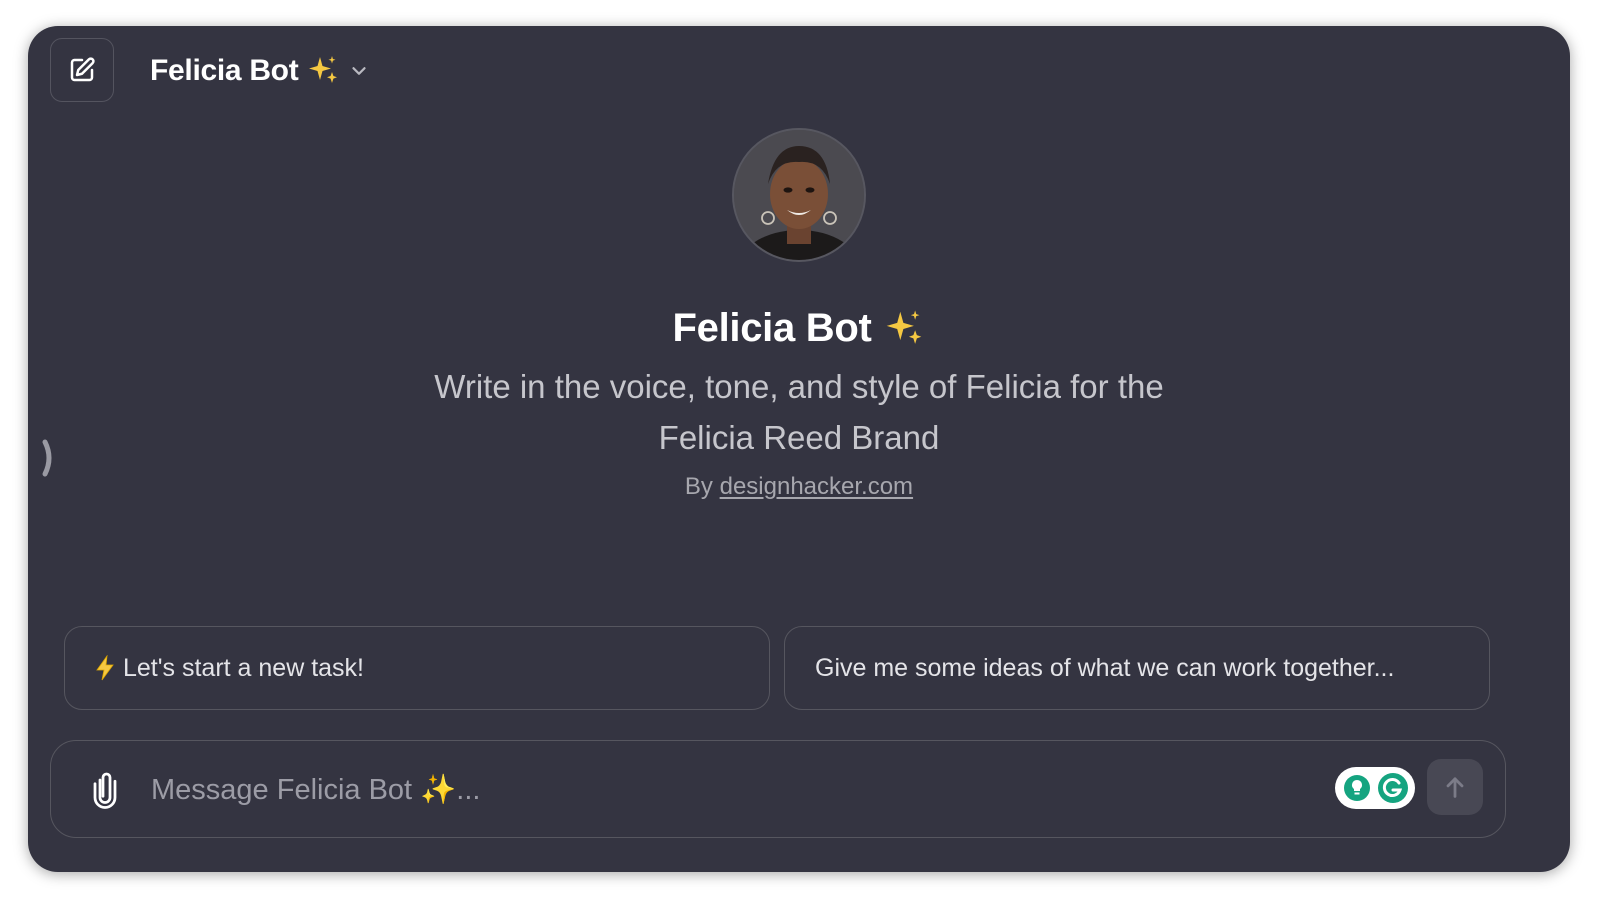  Describe the element at coordinates (1356, 788) in the screenshot. I see `lightbulb-icon` at that location.